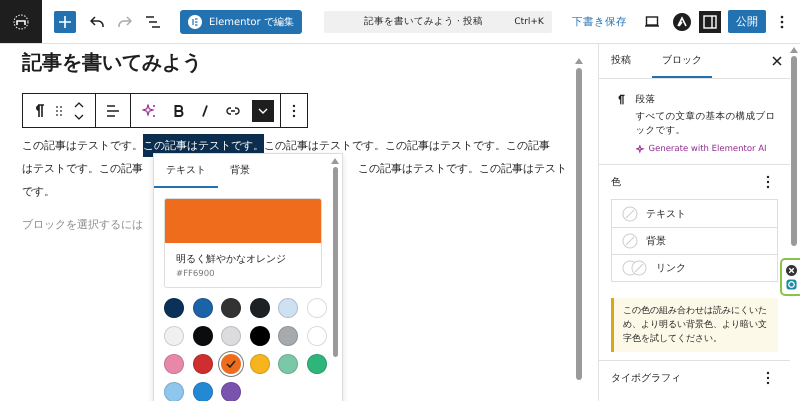 This screenshot has height=401, width=800. I want to click on panel-title: 色, so click(616, 182).